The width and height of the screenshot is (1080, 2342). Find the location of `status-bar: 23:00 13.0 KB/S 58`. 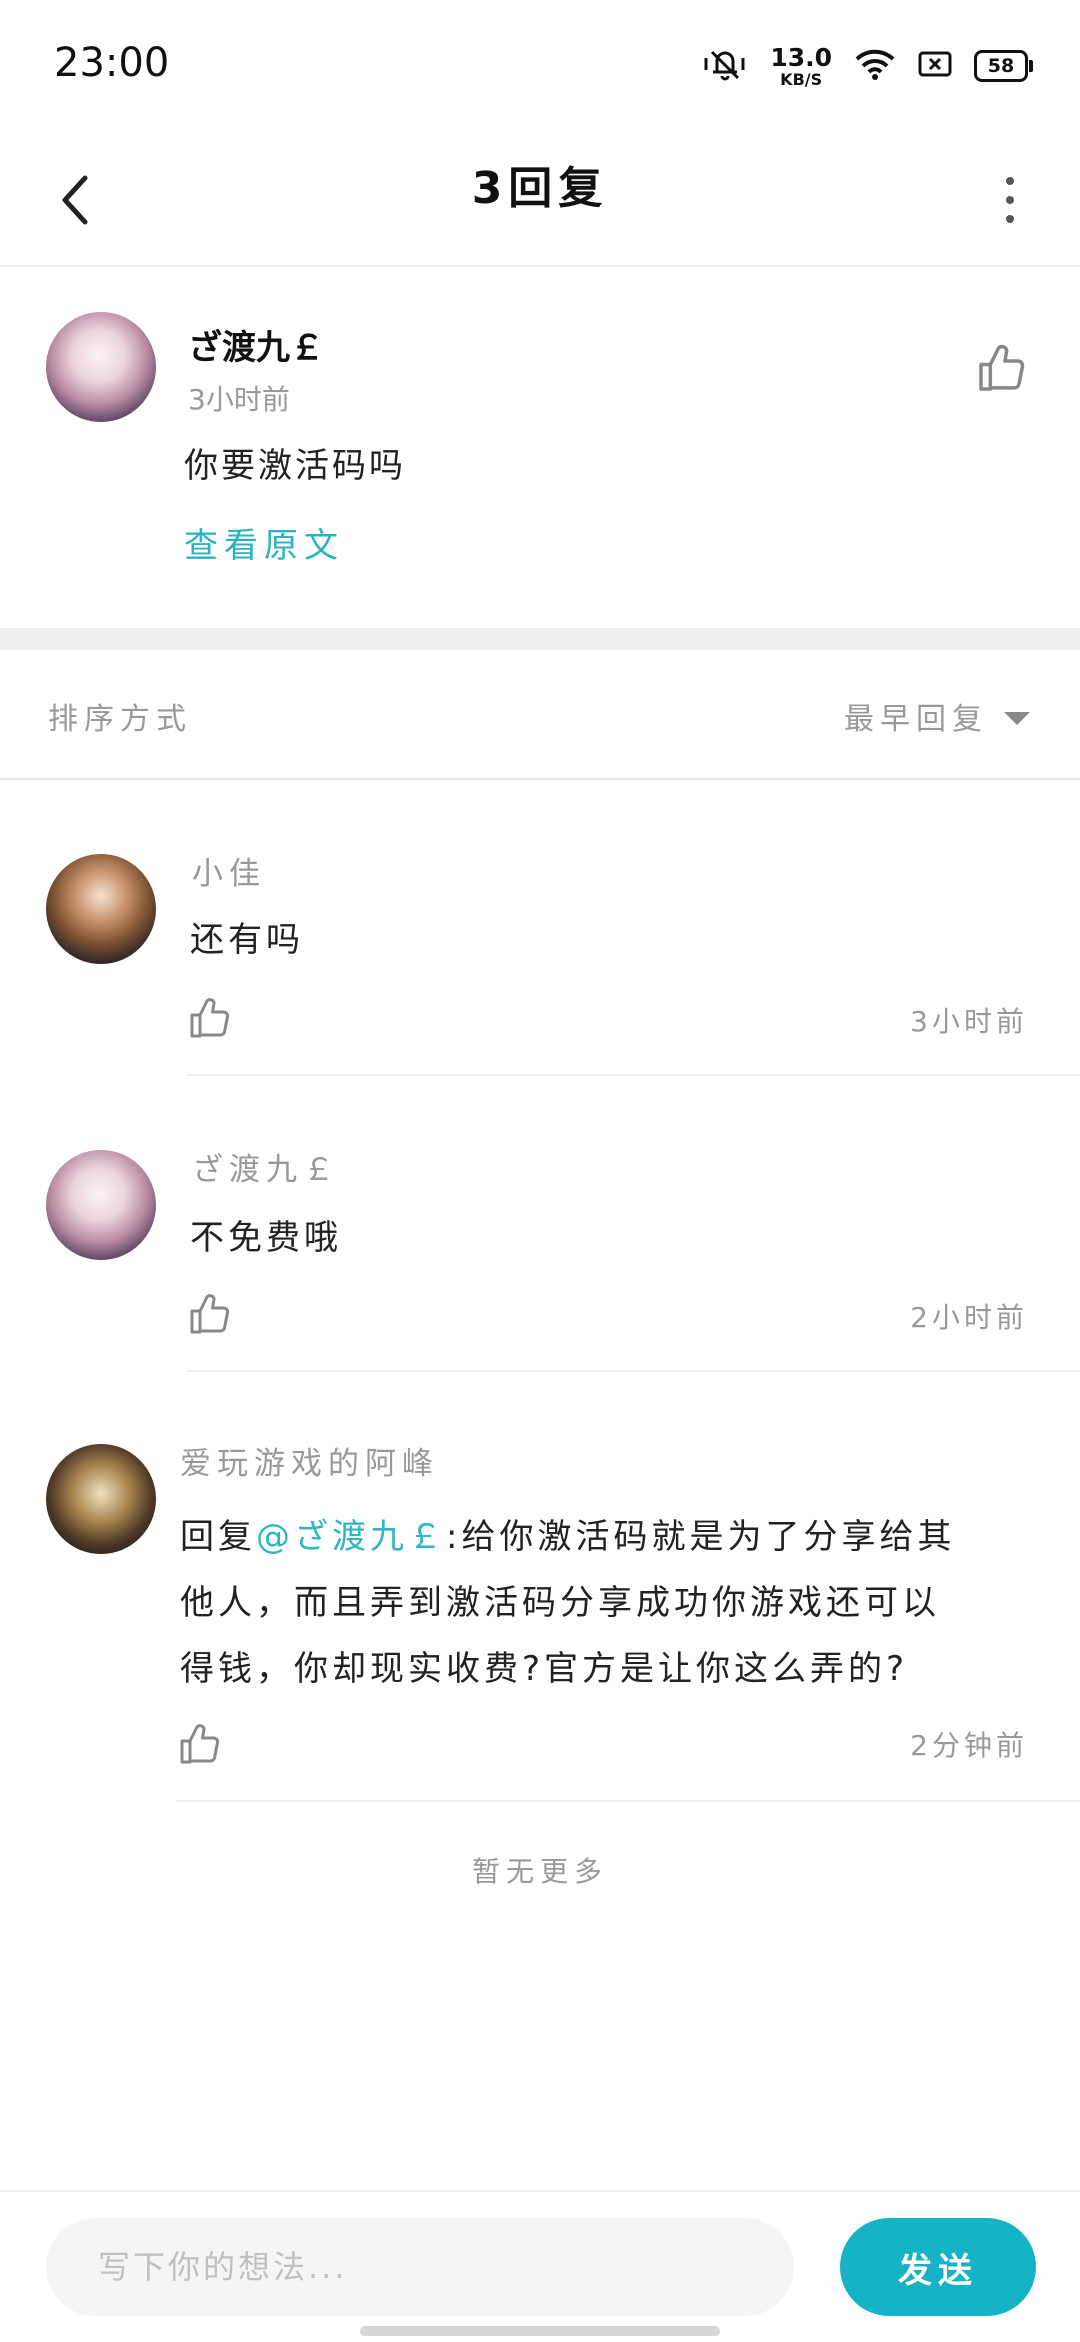

status-bar: 23:00 13.0 KB/S 58 is located at coordinates (540, 65).